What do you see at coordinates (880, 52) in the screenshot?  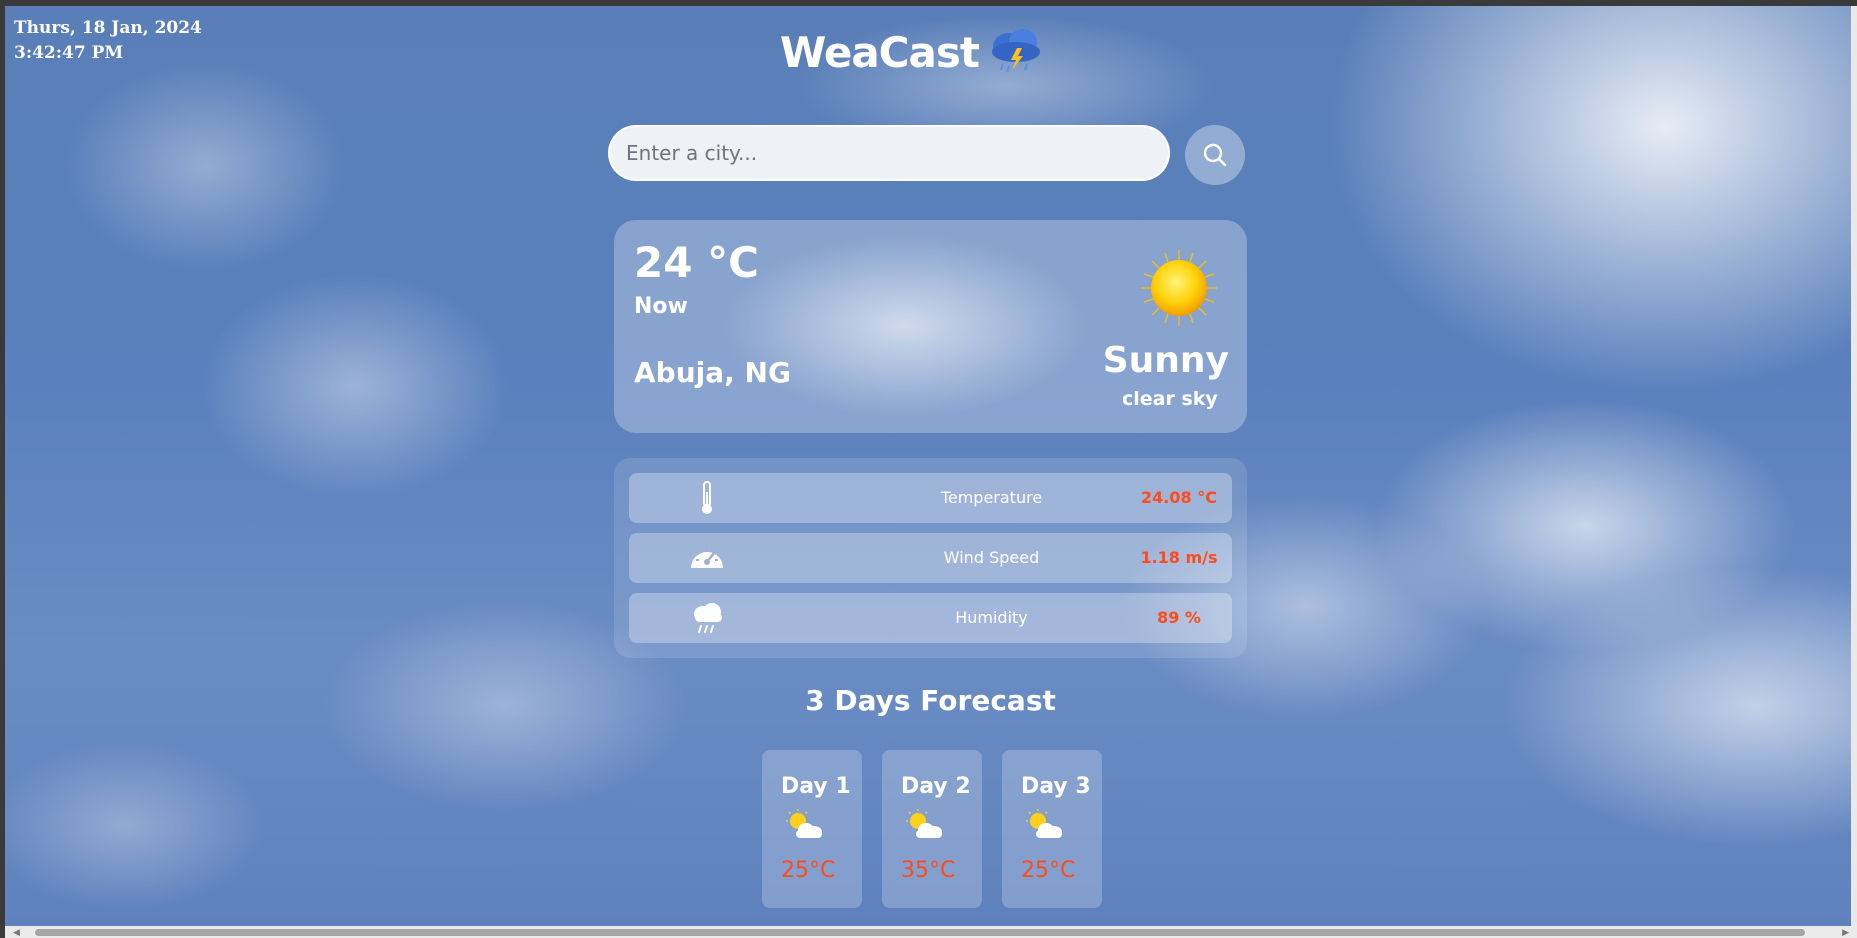 I see `app-title: WeaCast` at bounding box center [880, 52].